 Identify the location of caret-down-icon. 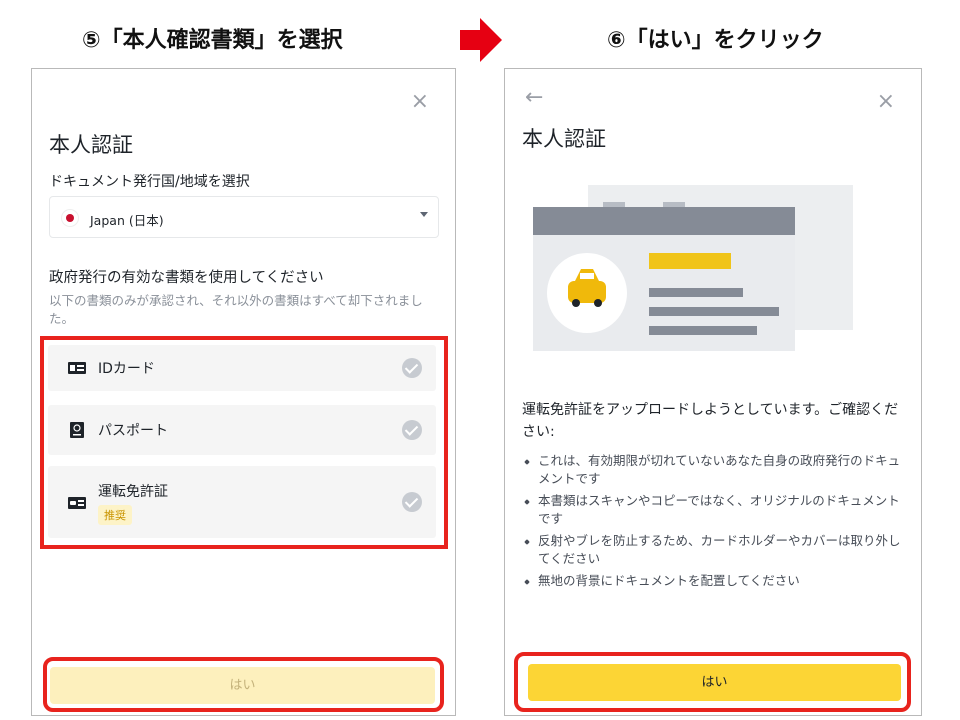
(424, 214).